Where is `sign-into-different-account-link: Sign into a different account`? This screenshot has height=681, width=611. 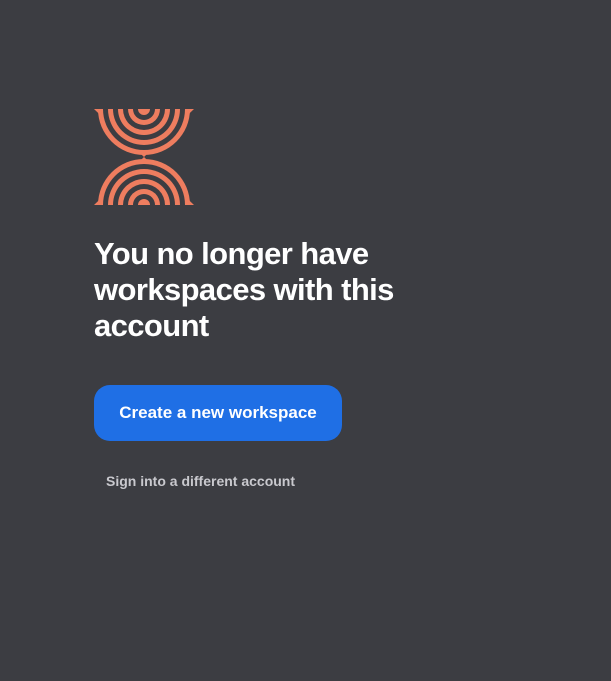
sign-into-different-account-link: Sign into a different account is located at coordinates (310, 481).